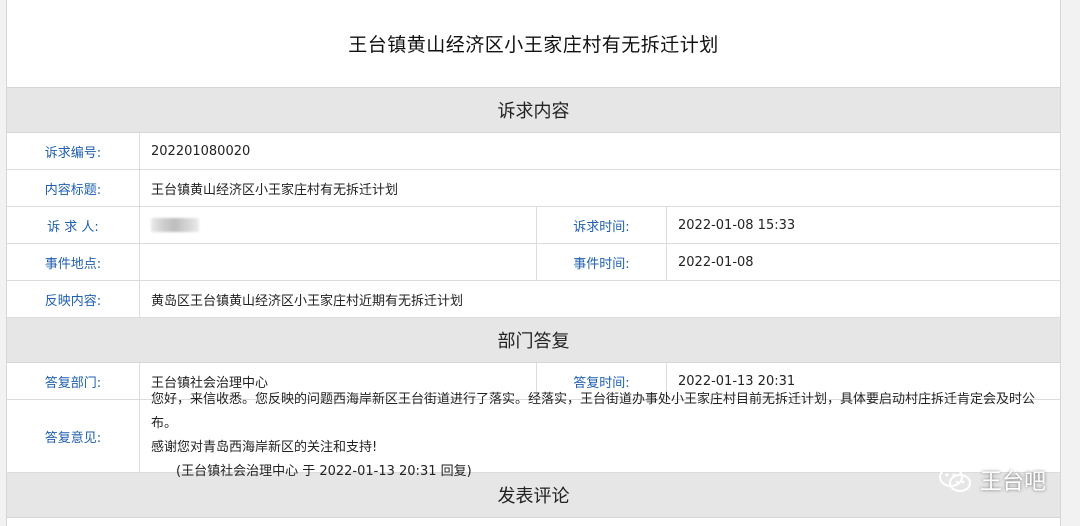 The width and height of the screenshot is (1080, 526). What do you see at coordinates (324, 471) in the screenshot?
I see `reply-signature: (王台镇社会治理中心 于 2022-01-13 20:31 回复)` at bounding box center [324, 471].